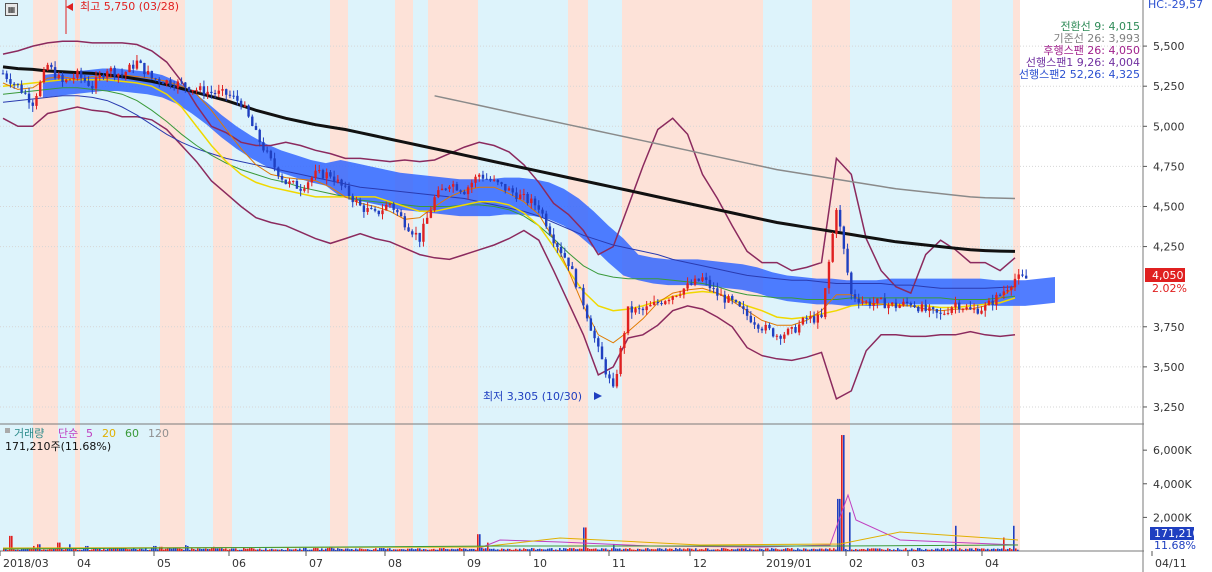 The height and width of the screenshot is (572, 1212). What do you see at coordinates (11, 9) in the screenshot?
I see `chart-settings-icon: ▦` at bounding box center [11, 9].